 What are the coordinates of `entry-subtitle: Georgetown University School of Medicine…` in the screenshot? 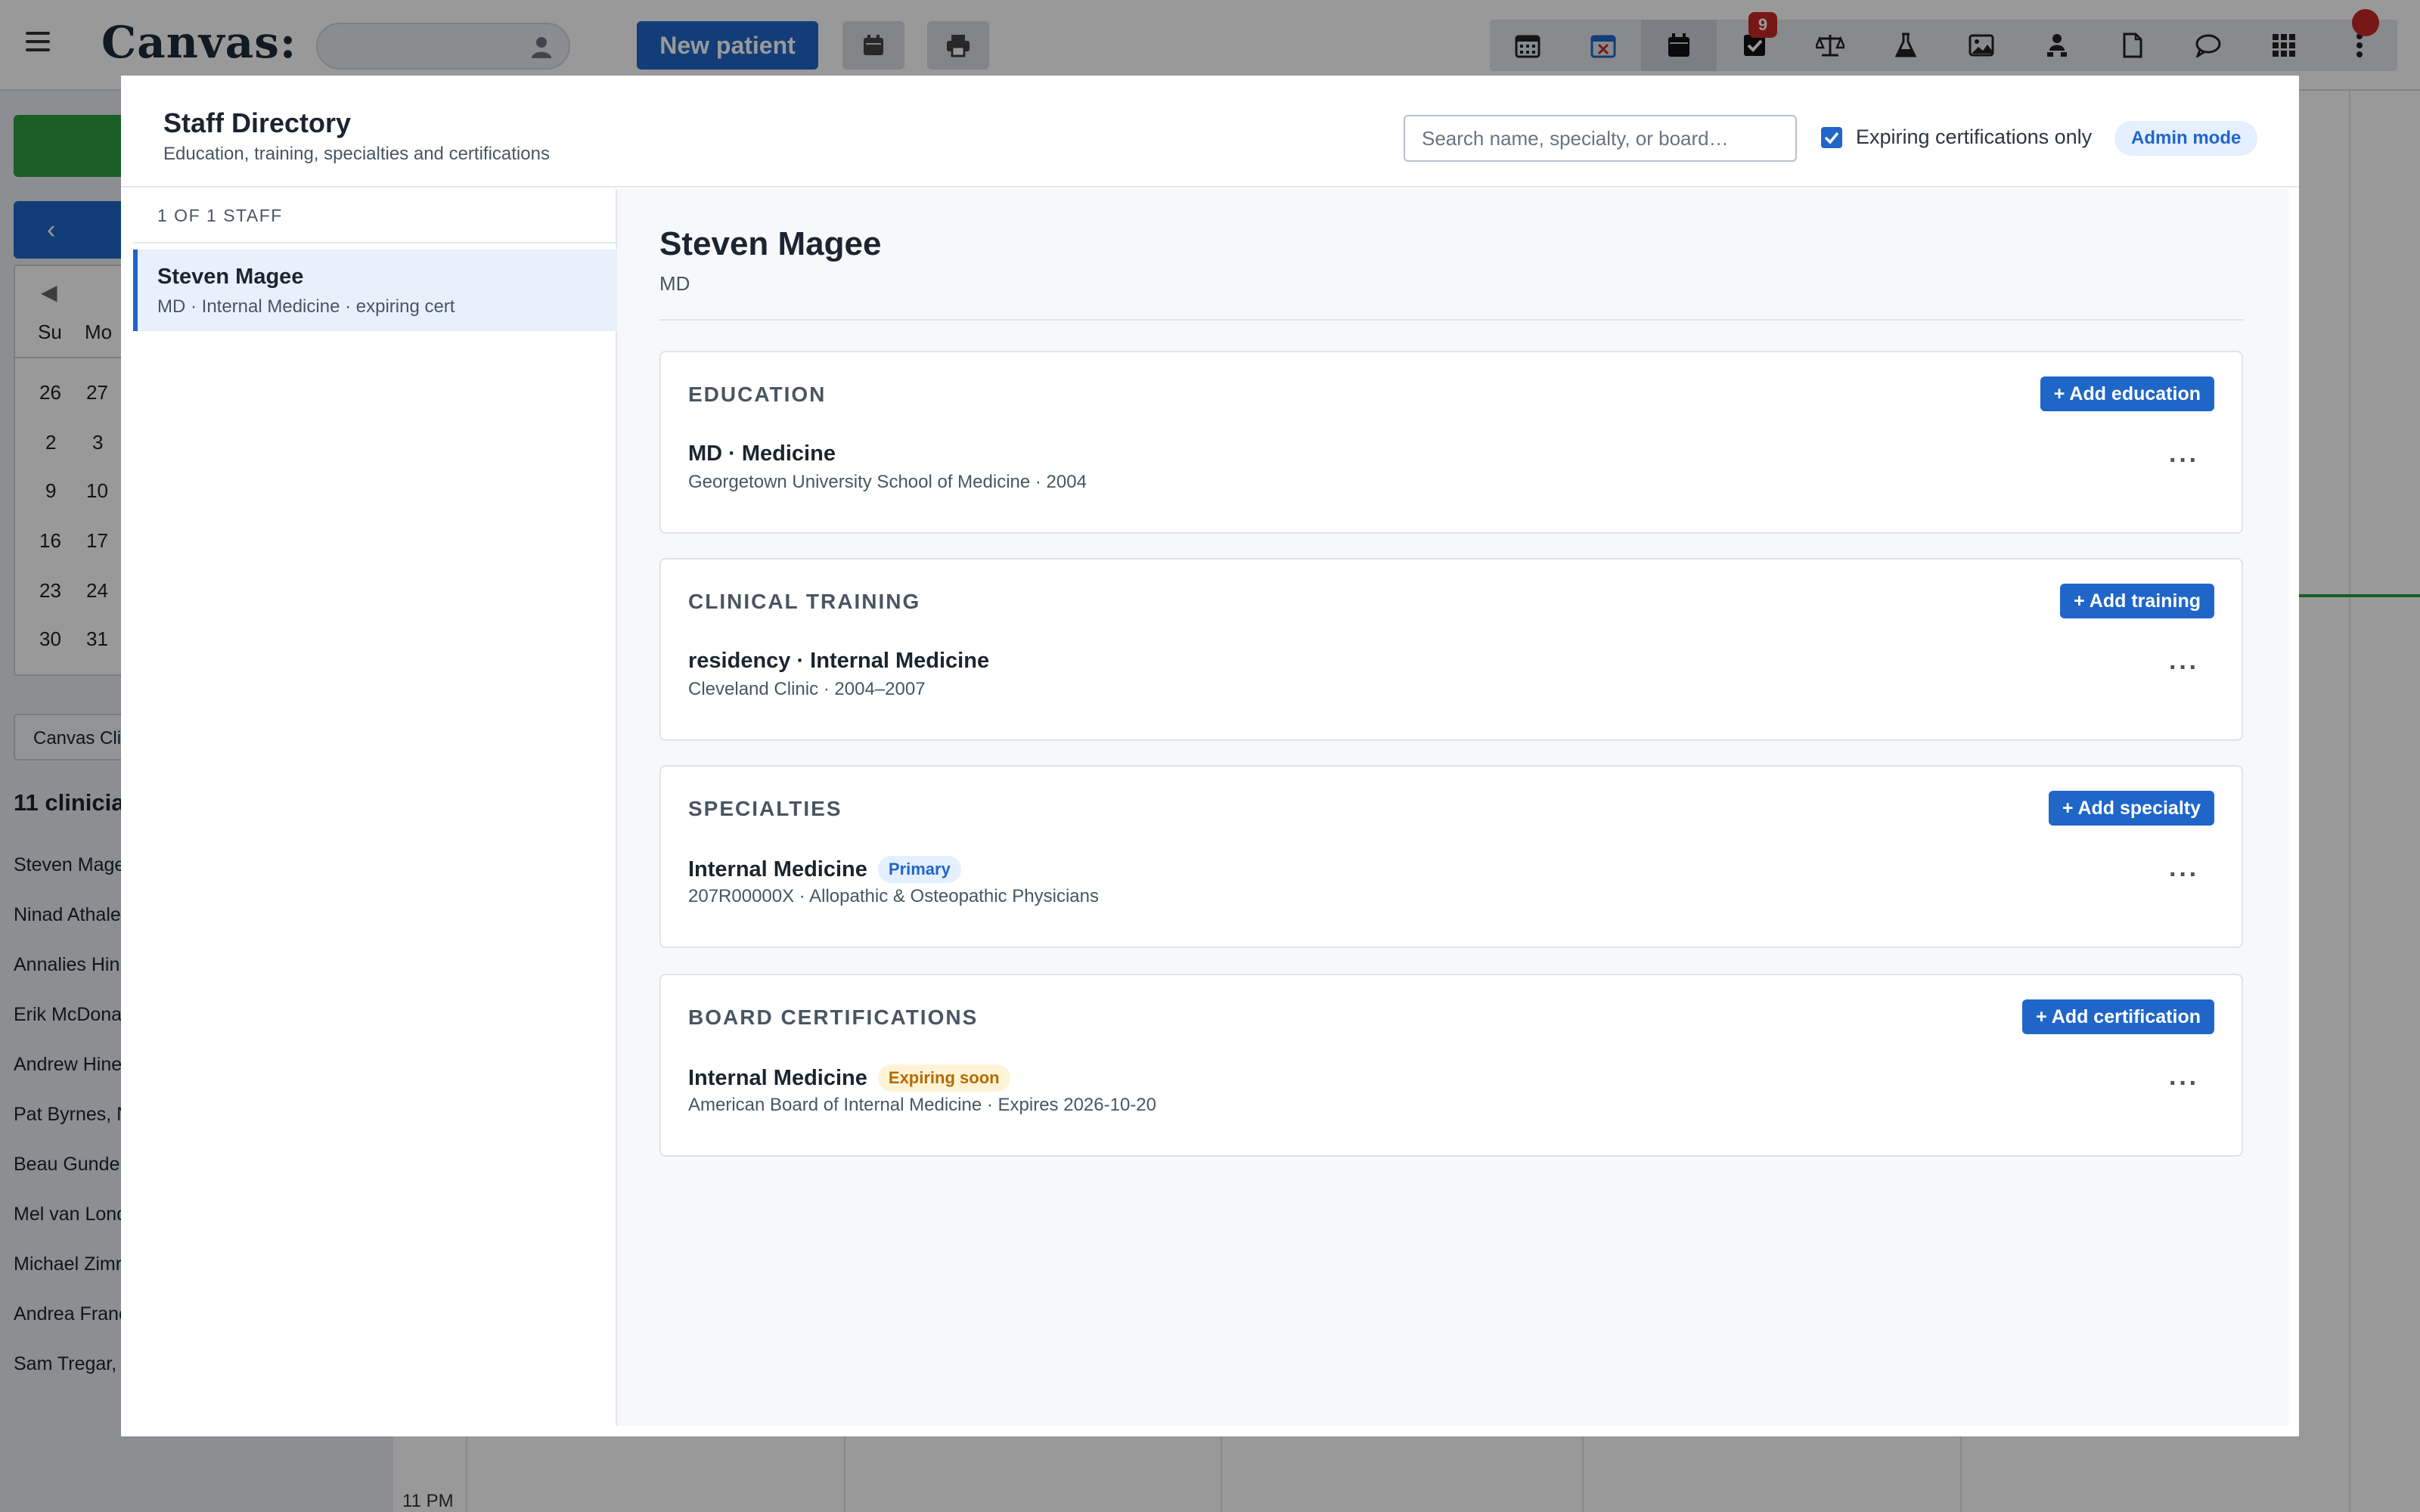 It's located at (888, 482).